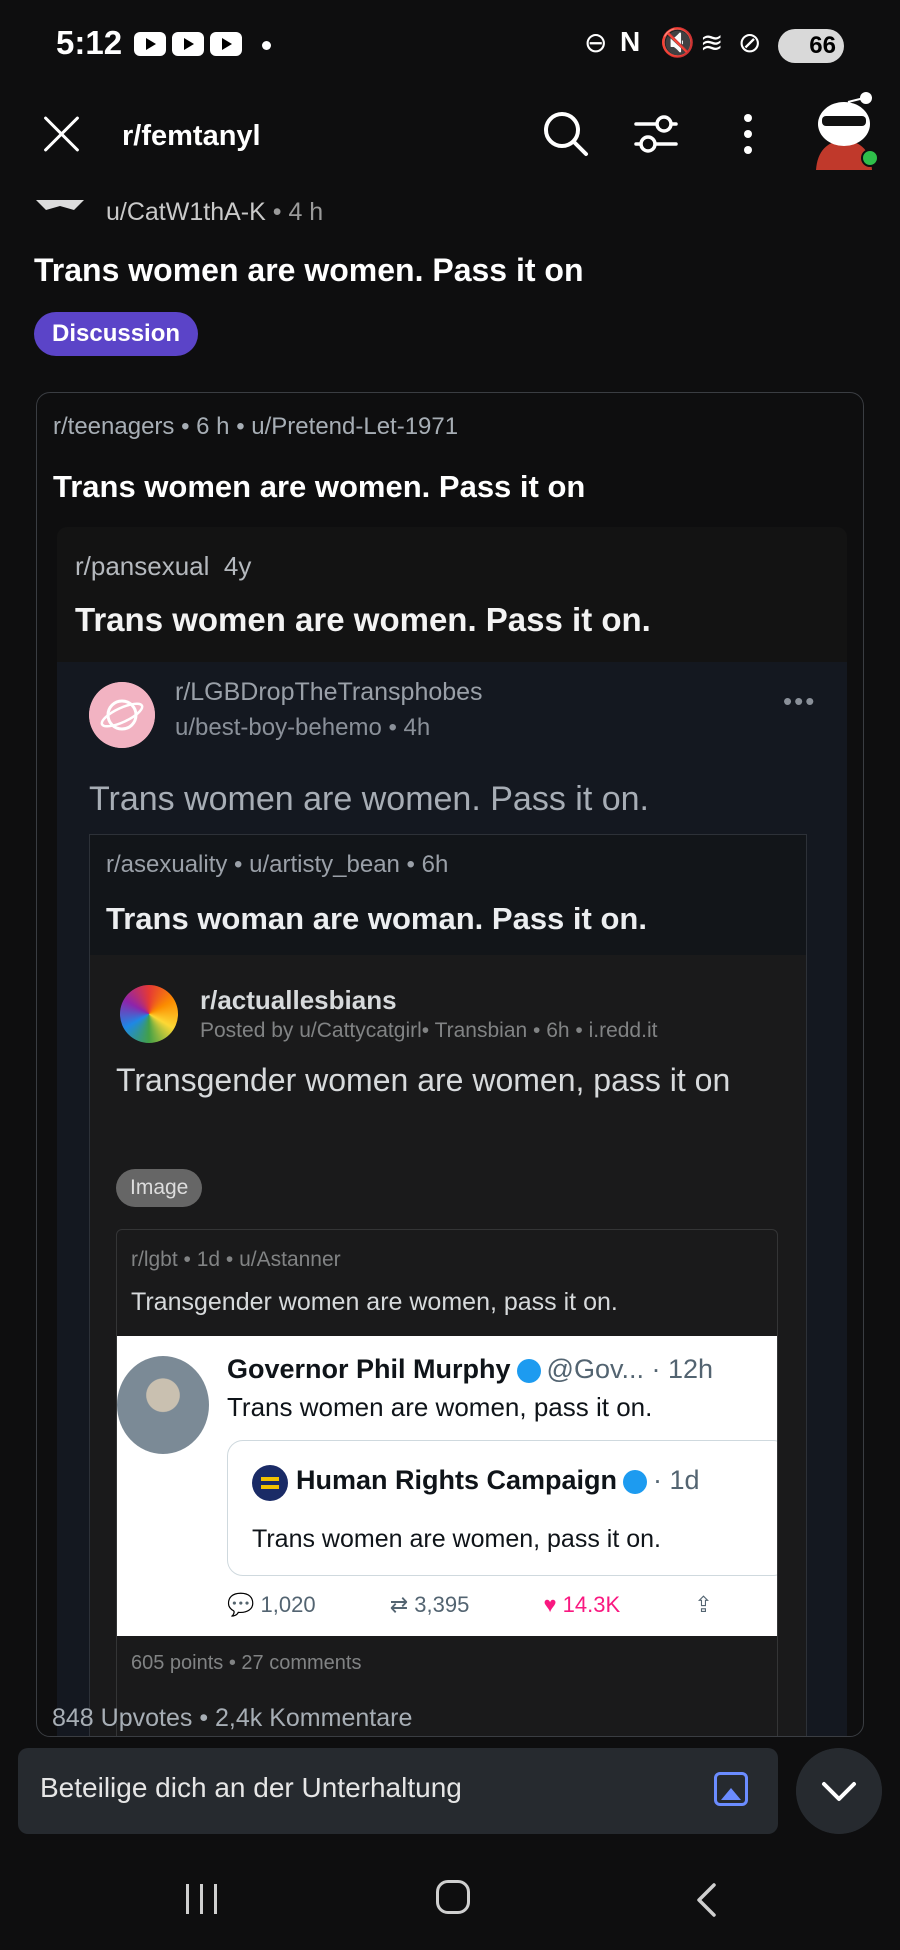 This screenshot has height=1950, width=900. I want to click on quote-text: Trans women are women, pass it on., so click(456, 1539).